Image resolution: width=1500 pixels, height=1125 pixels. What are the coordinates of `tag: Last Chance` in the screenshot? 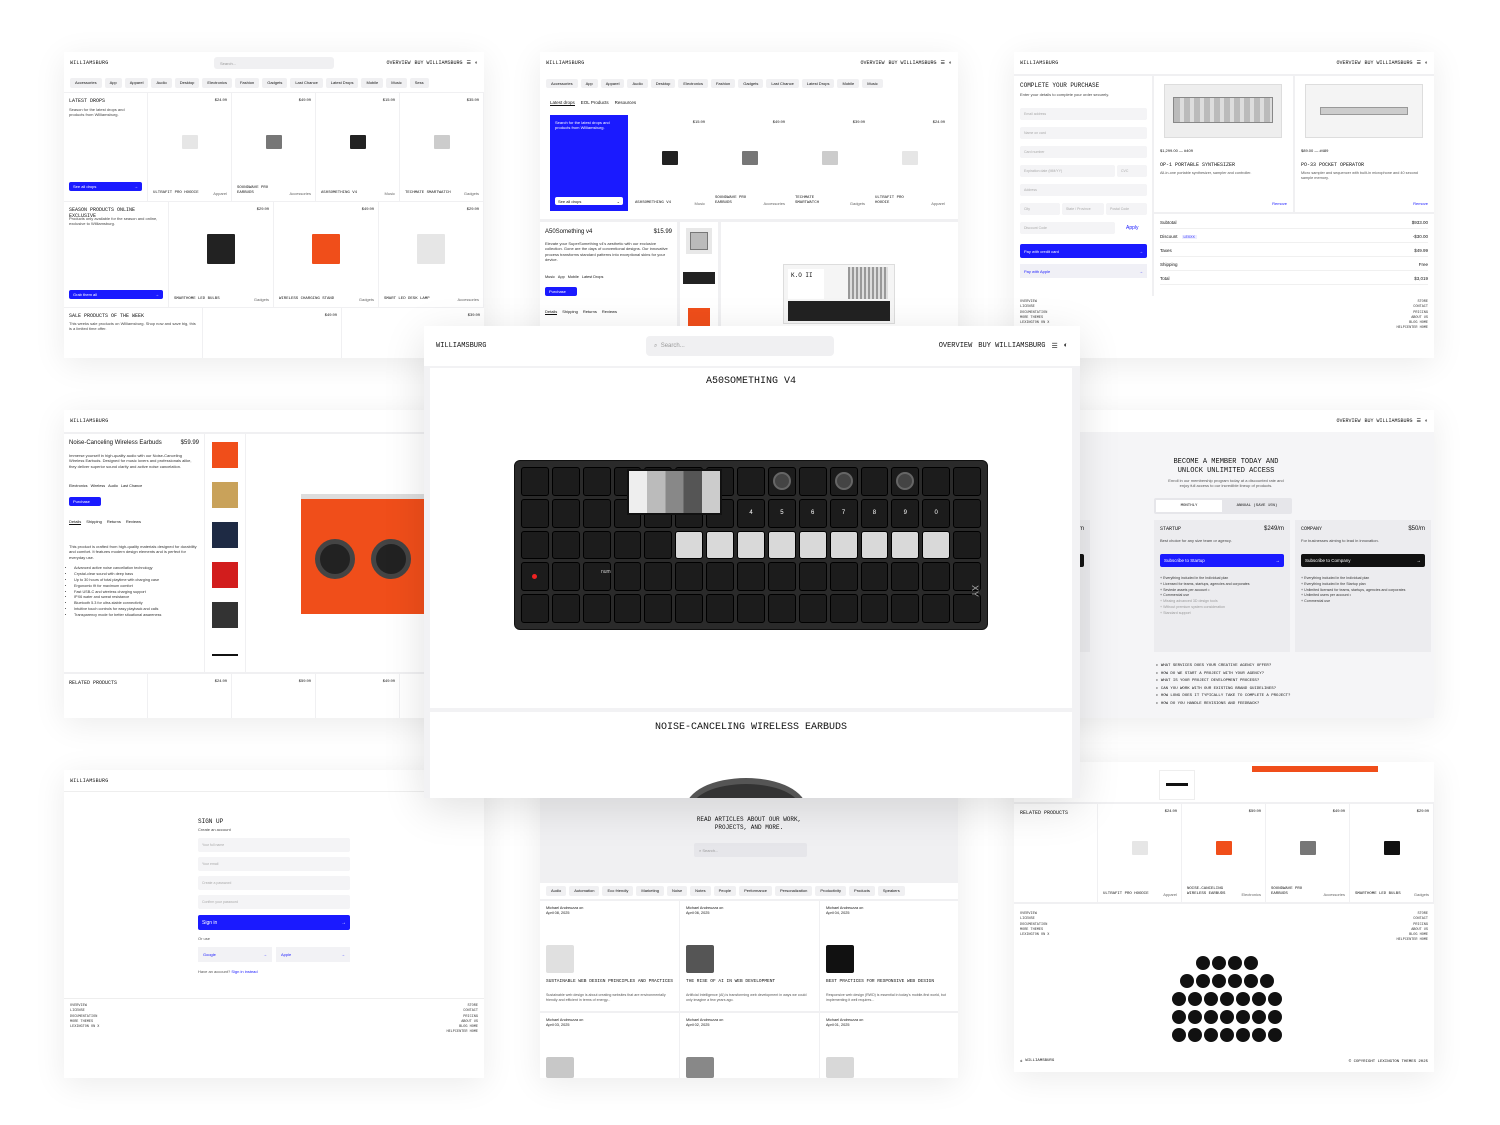 It's located at (131, 486).